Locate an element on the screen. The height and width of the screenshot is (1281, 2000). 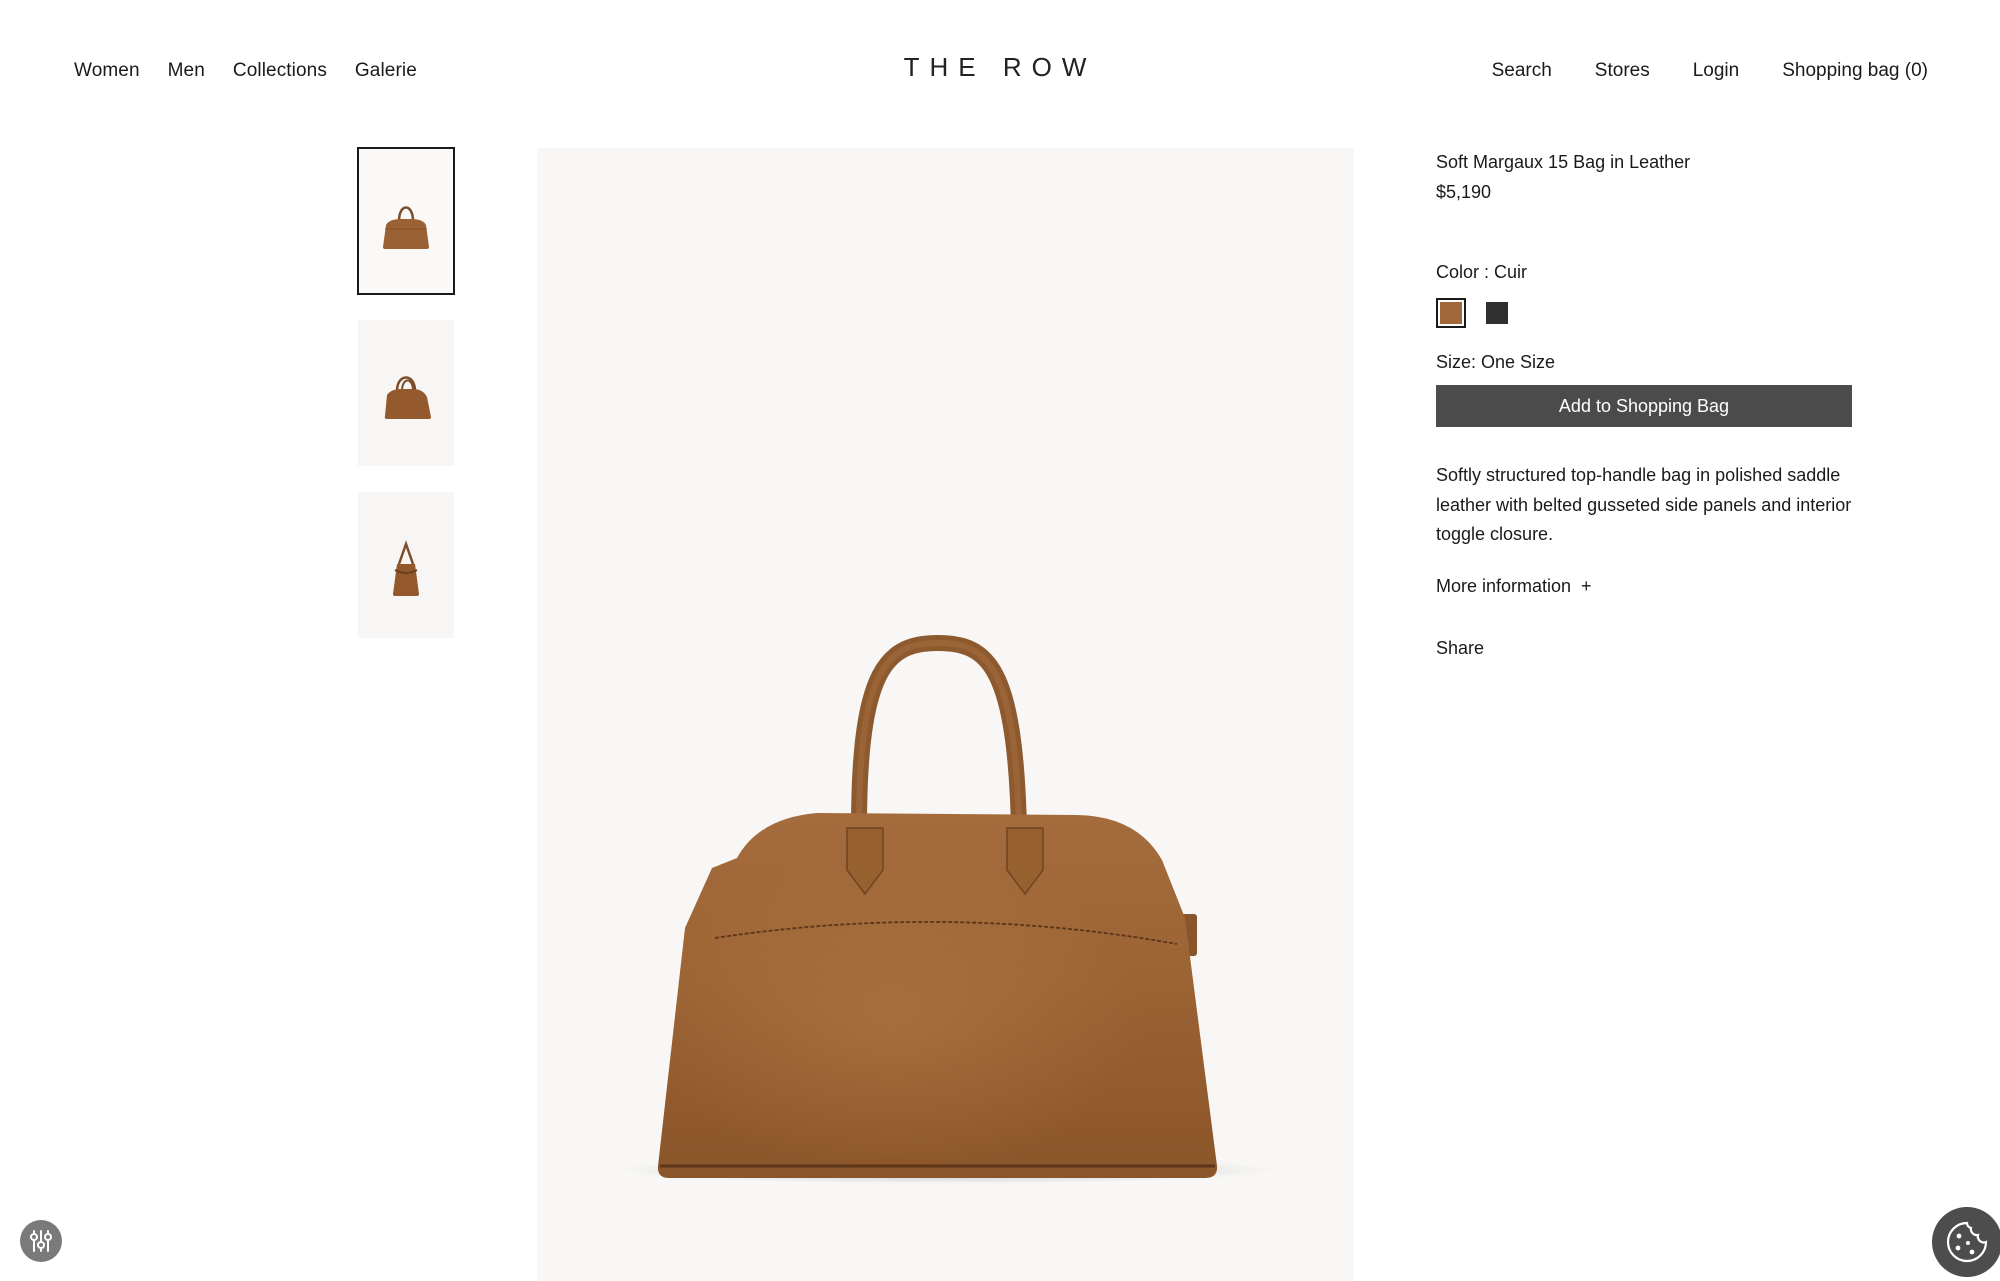
bag-angle-thumbnail is located at coordinates (407, 397).